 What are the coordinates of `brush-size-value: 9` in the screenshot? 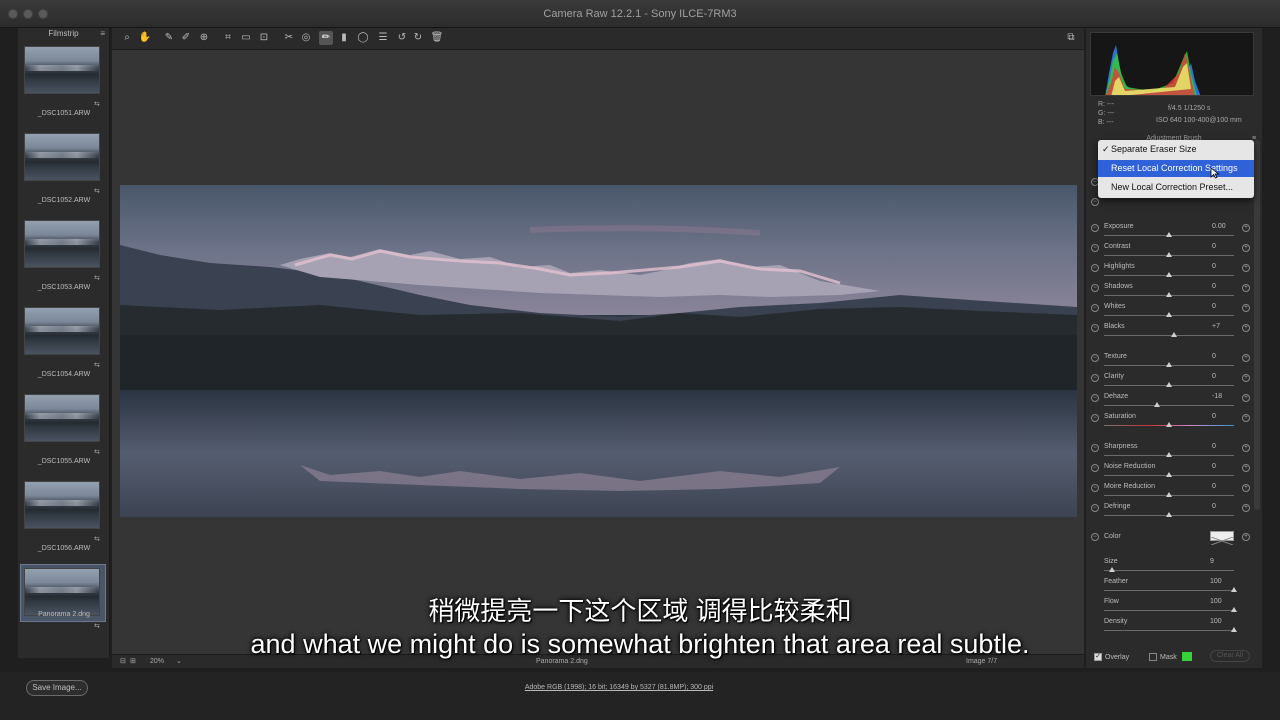 It's located at (1212, 561).